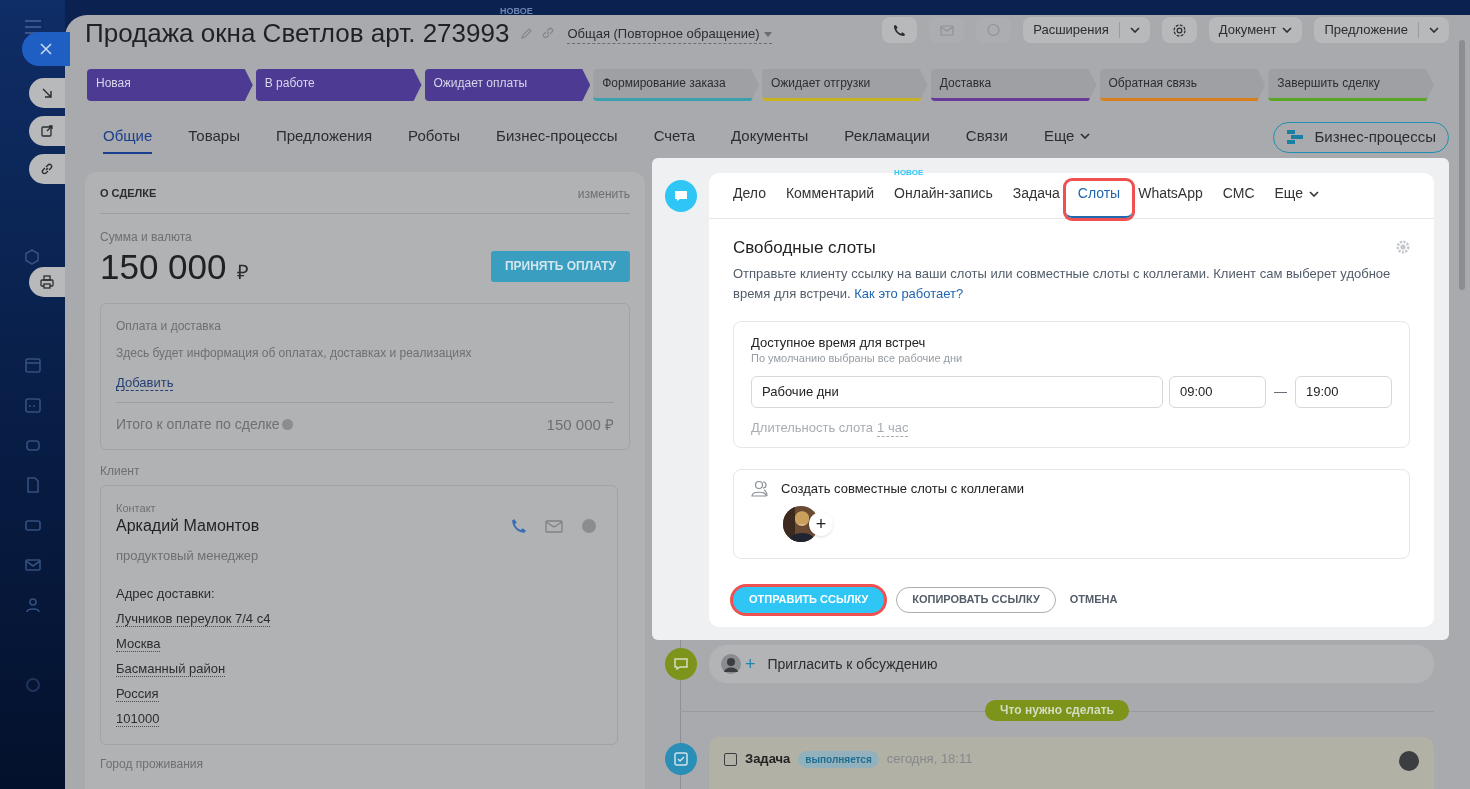 The height and width of the screenshot is (789, 1470). What do you see at coordinates (1170, 199) in the screenshot?
I see `composer-tab: WhatsApp` at bounding box center [1170, 199].